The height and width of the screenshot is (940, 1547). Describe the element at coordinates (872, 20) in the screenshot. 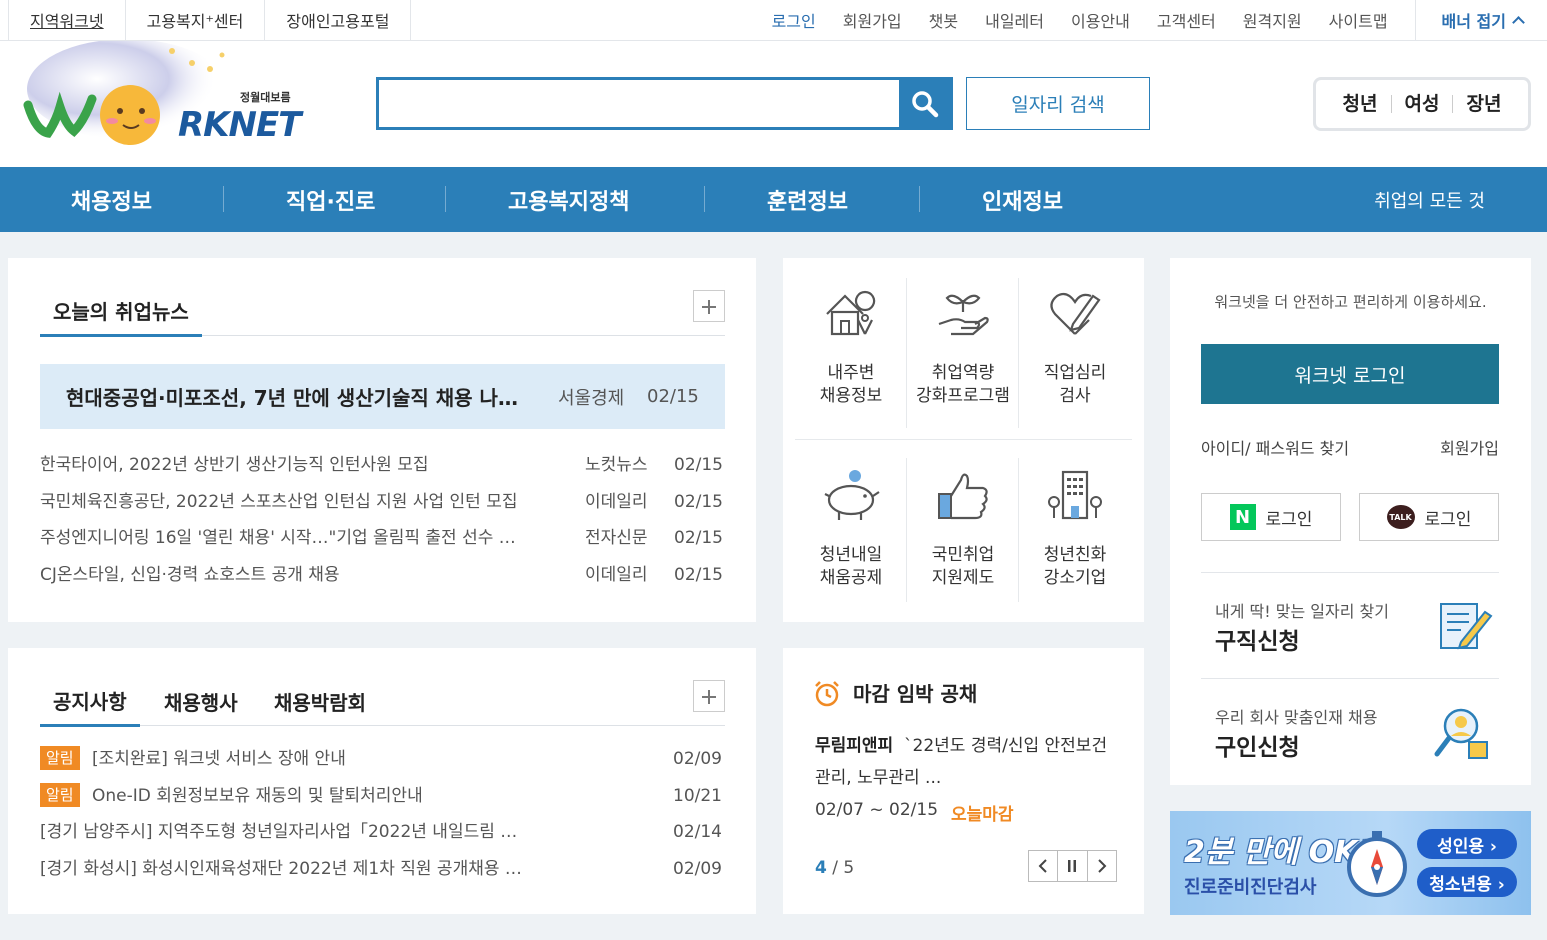

I see `join-link: 회원가입` at that location.